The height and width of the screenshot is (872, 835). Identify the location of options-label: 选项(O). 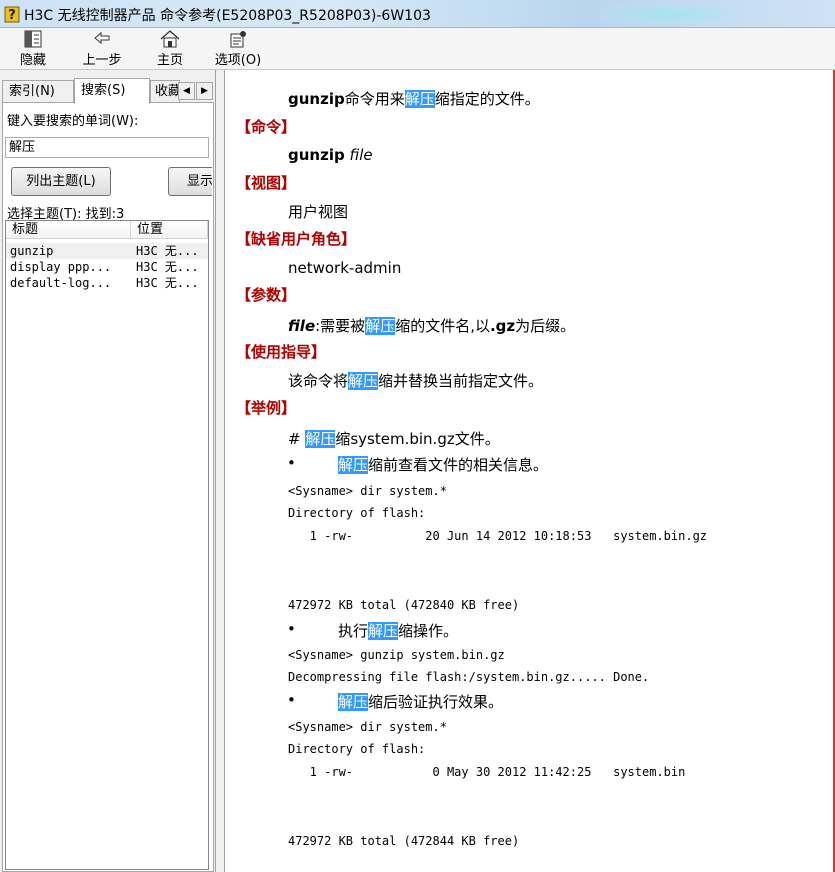
(238, 60).